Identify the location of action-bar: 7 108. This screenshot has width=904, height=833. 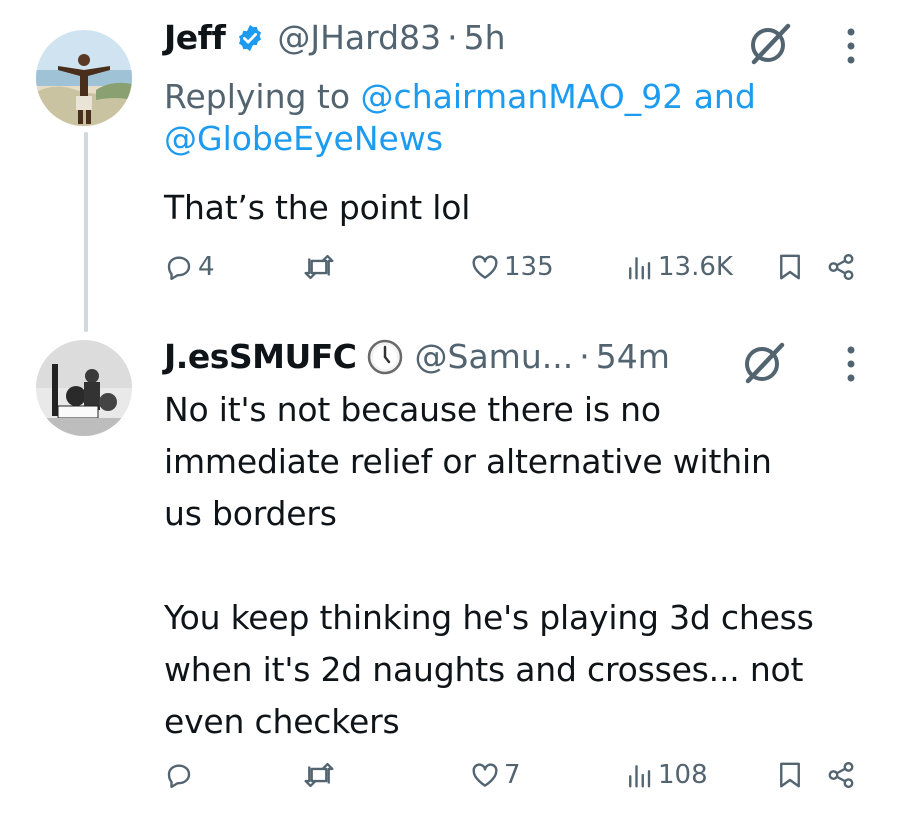
(514, 780).